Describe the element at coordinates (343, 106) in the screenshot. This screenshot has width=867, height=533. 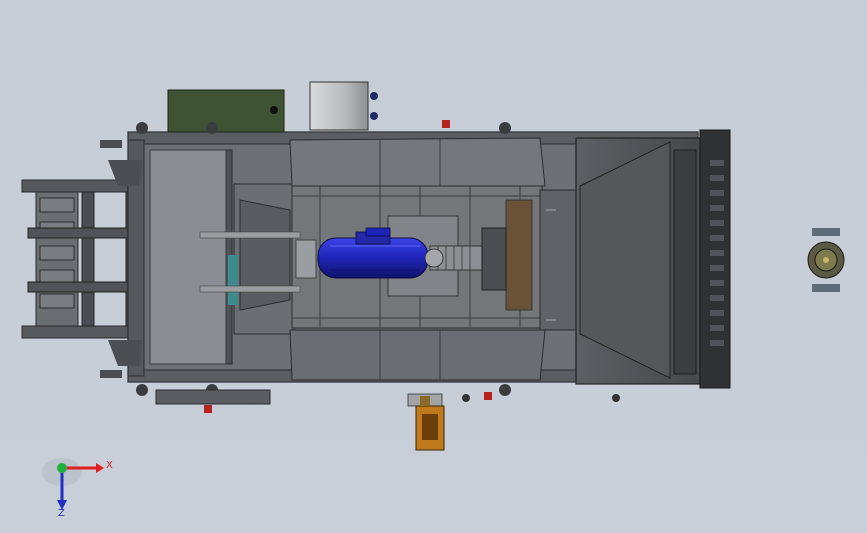
I see `drive-enclosure` at that location.